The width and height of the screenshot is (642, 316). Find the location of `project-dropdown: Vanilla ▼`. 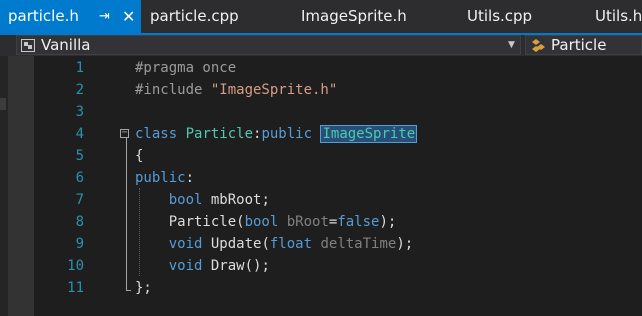

project-dropdown: Vanilla ▼ is located at coordinates (268, 45).